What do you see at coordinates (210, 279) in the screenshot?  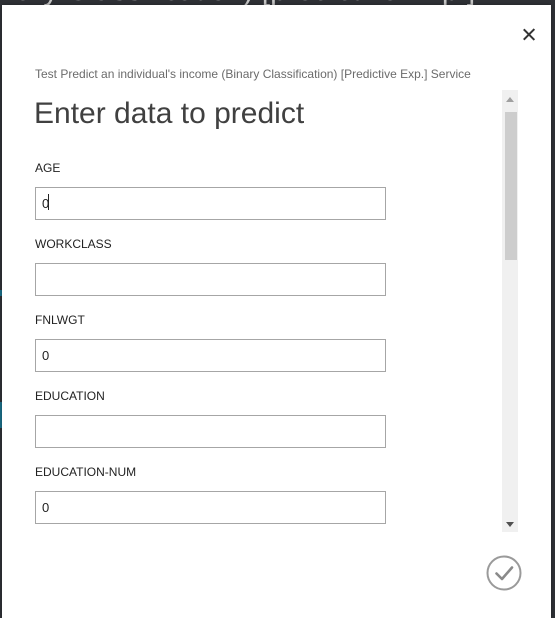 I see `workclass-input` at bounding box center [210, 279].